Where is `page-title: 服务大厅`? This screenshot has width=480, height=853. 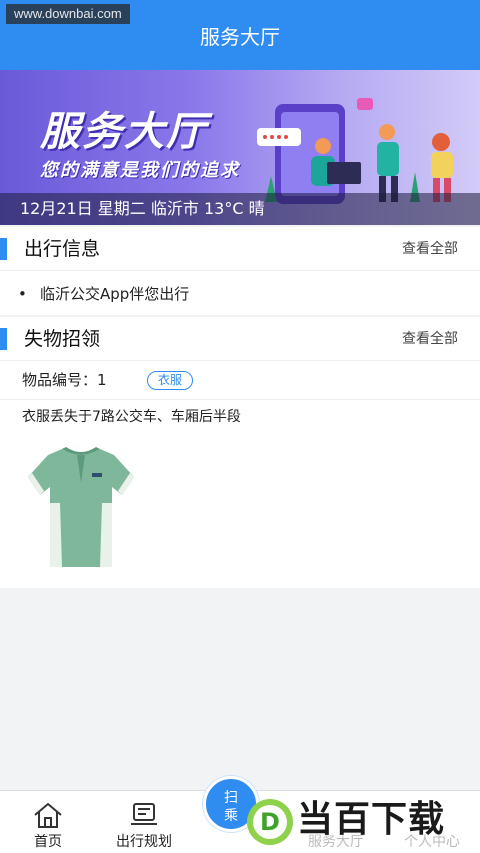 page-title: 服务大厅 is located at coordinates (240, 37).